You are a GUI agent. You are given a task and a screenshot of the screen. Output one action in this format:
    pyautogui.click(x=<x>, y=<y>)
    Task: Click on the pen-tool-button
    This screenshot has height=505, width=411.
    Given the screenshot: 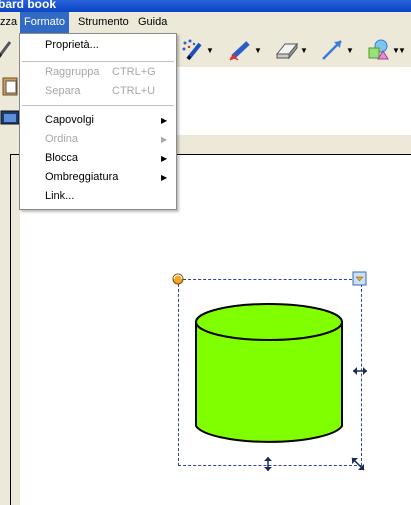 What is the action you would take?
    pyautogui.click(x=7, y=50)
    